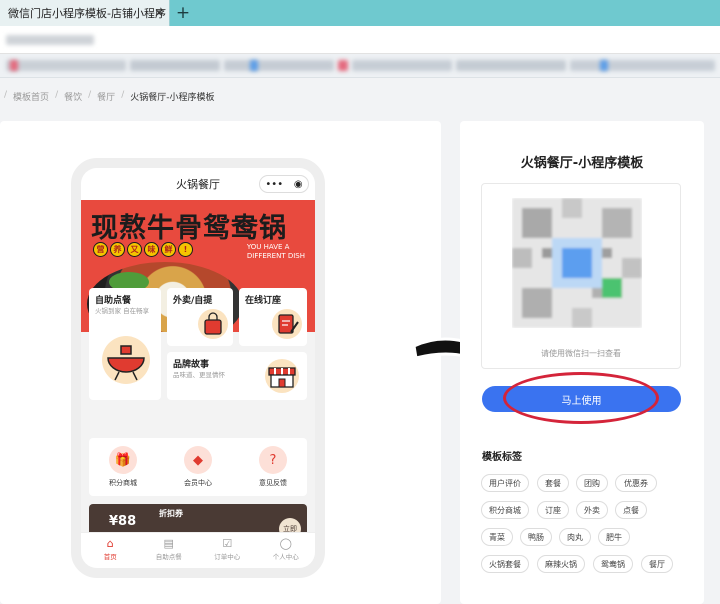  I want to click on banner-tag: 鲜, so click(168, 249).